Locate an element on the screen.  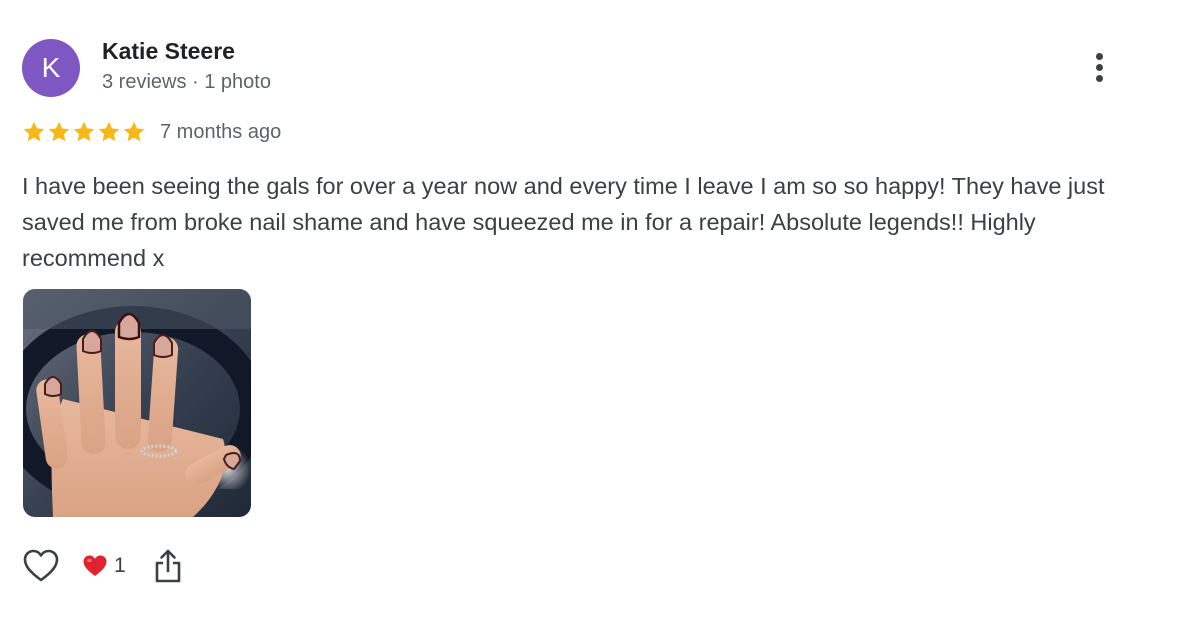
share-icon is located at coordinates (167, 566).